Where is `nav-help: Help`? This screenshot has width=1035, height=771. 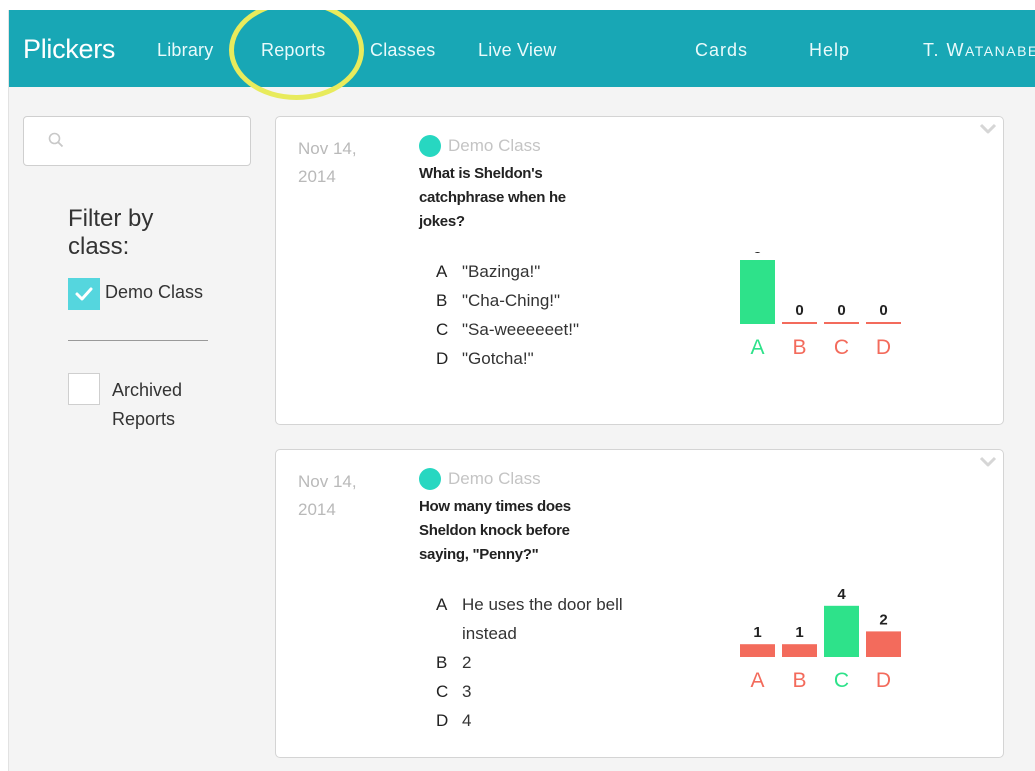 nav-help: Help is located at coordinates (829, 50).